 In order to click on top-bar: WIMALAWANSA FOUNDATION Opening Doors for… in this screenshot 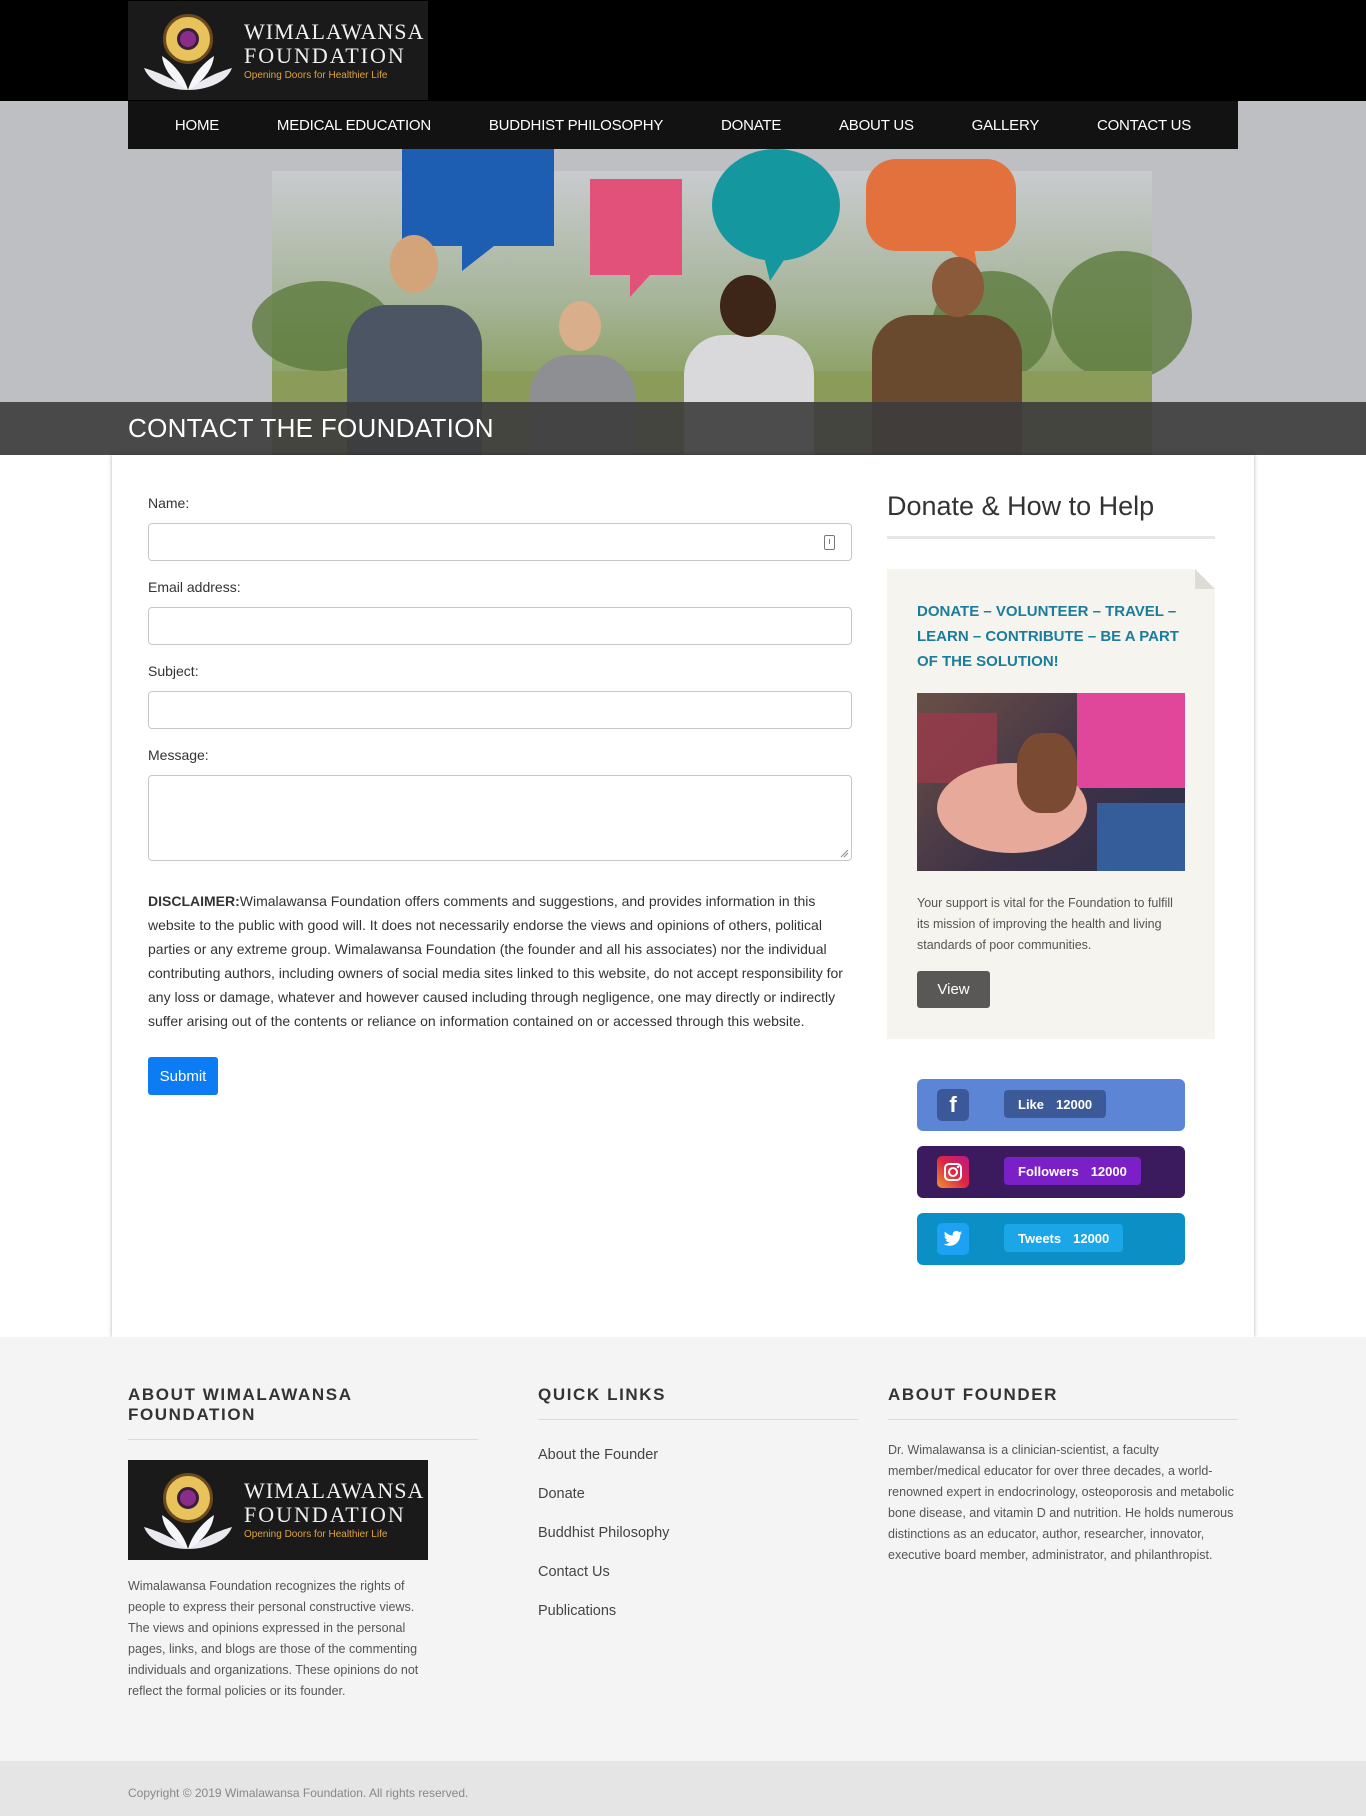, I will do `click(683, 50)`.